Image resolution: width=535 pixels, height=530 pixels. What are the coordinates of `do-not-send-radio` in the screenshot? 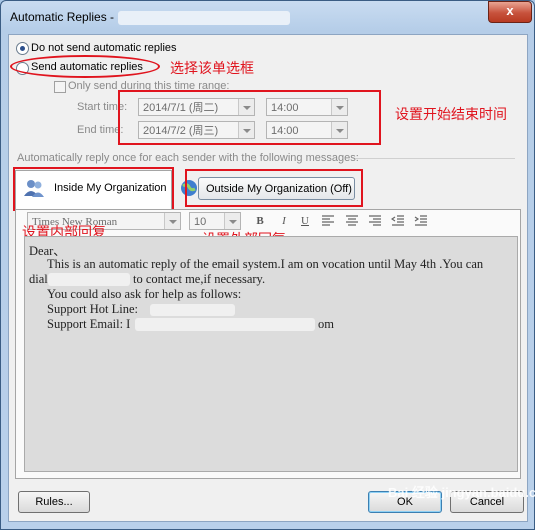 It's located at (22, 48).